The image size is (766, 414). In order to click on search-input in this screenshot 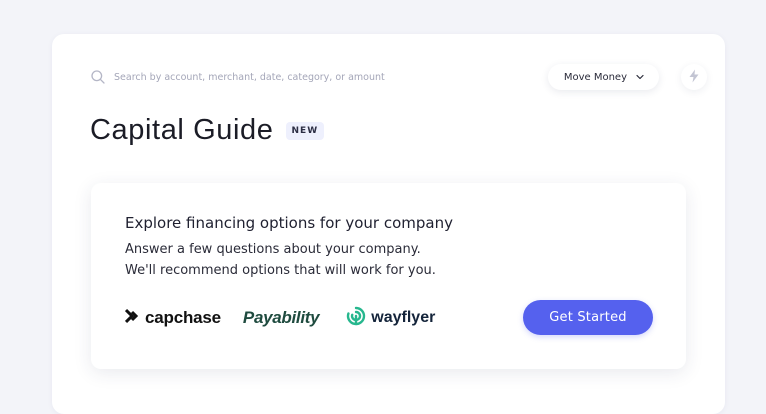, I will do `click(264, 77)`.